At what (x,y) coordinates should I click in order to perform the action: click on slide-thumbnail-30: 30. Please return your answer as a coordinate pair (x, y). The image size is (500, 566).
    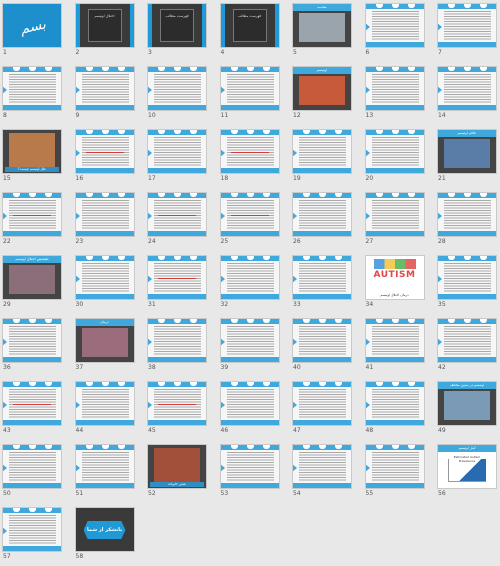
    Looking at the image, I should click on (104, 284).